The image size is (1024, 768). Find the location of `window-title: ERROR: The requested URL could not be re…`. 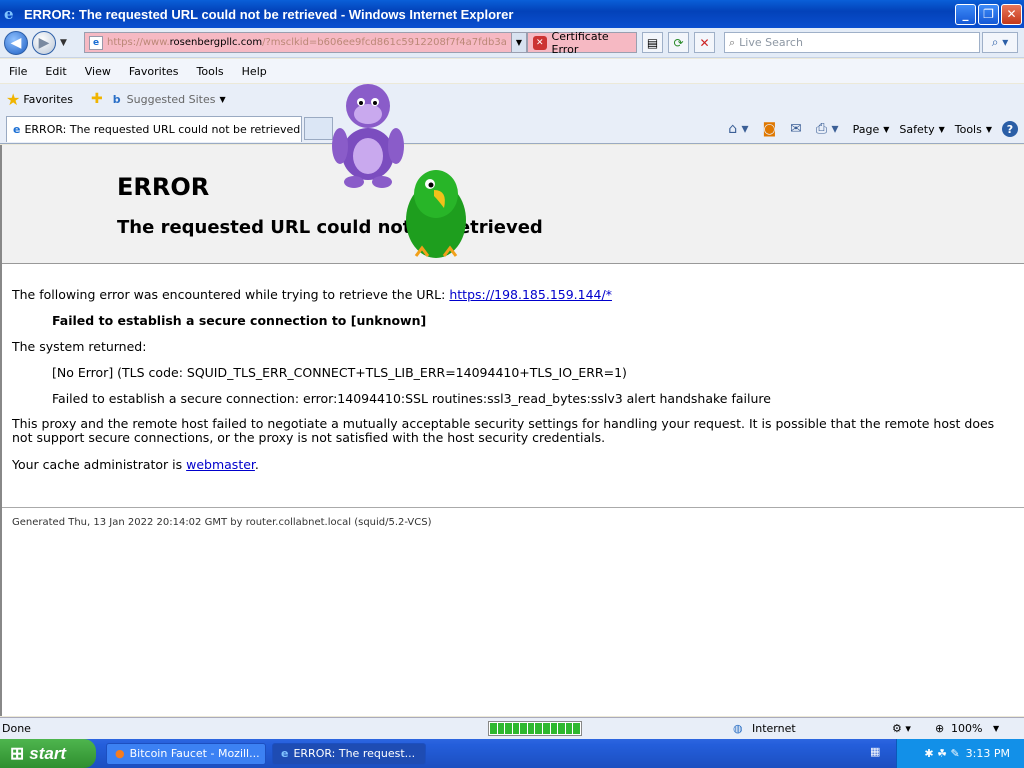

window-title: ERROR: The requested URL could not be re… is located at coordinates (269, 14).